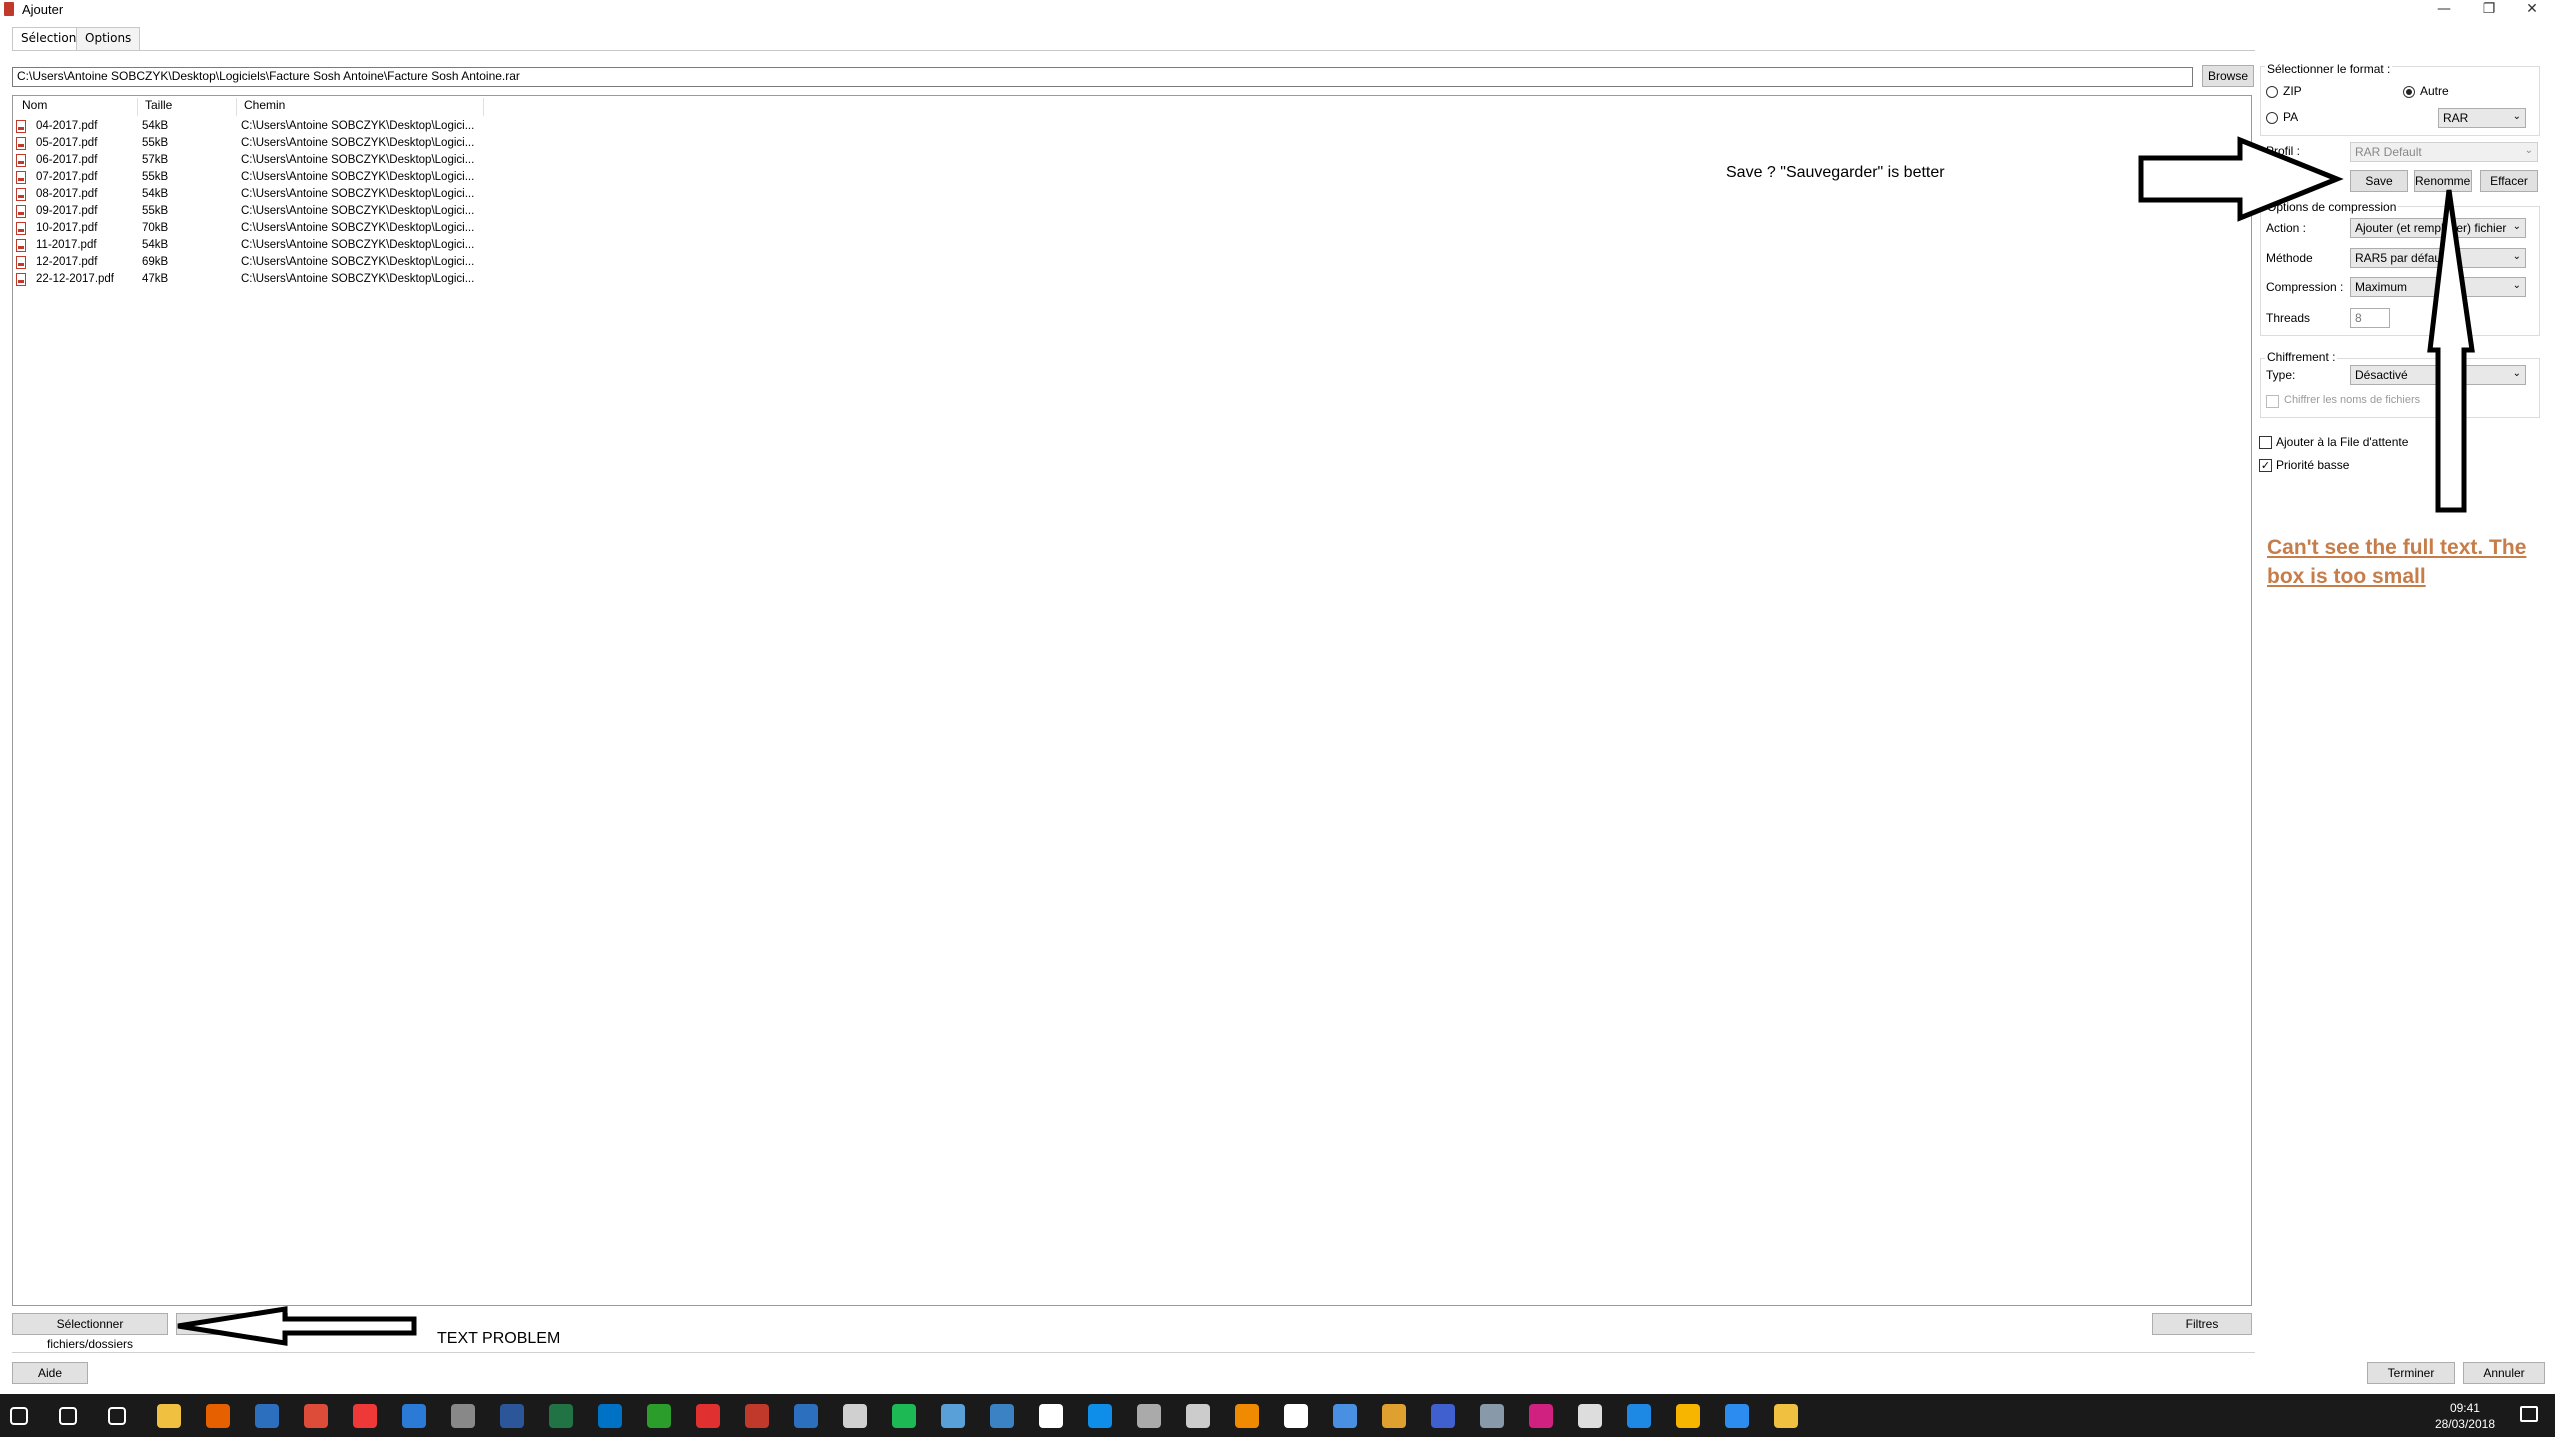  Describe the element at coordinates (1002, 1416) in the screenshot. I see `app-qb-icon` at that location.